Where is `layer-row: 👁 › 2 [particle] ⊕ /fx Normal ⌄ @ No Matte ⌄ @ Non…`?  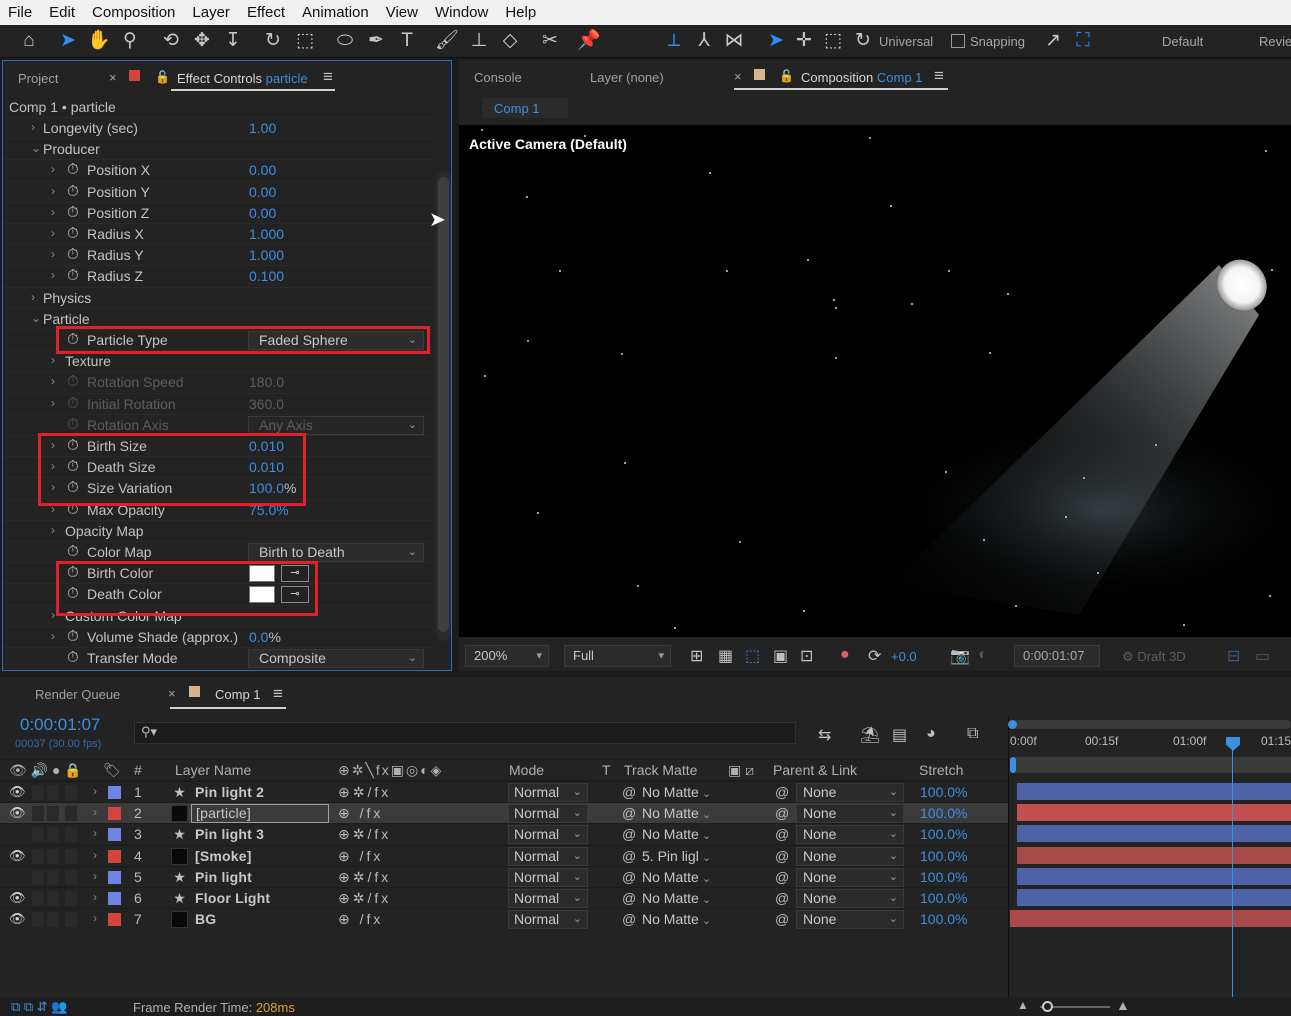 layer-row: 👁 › 2 [particle] ⊕ /fx Normal ⌄ @ No Matte ⌄ @ Non… is located at coordinates (504, 813).